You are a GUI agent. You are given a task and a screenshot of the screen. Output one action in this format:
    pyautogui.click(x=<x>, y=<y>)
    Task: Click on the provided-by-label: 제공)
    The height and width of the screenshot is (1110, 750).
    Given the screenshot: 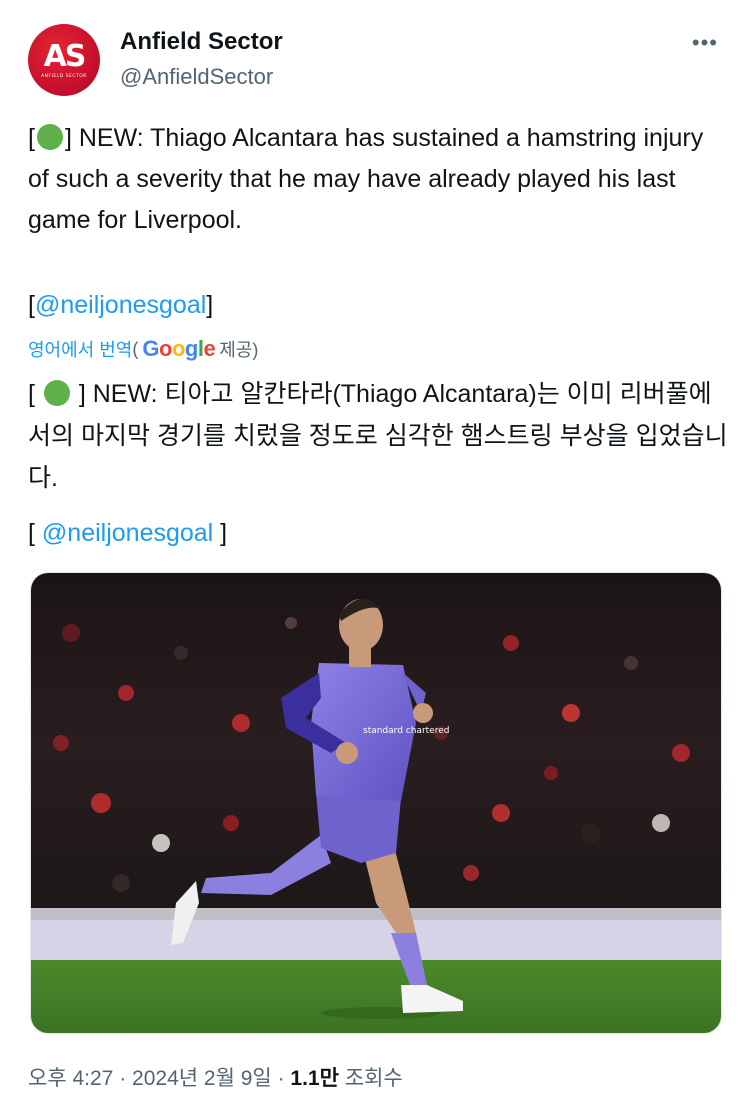 What is the action you would take?
    pyautogui.click(x=239, y=350)
    